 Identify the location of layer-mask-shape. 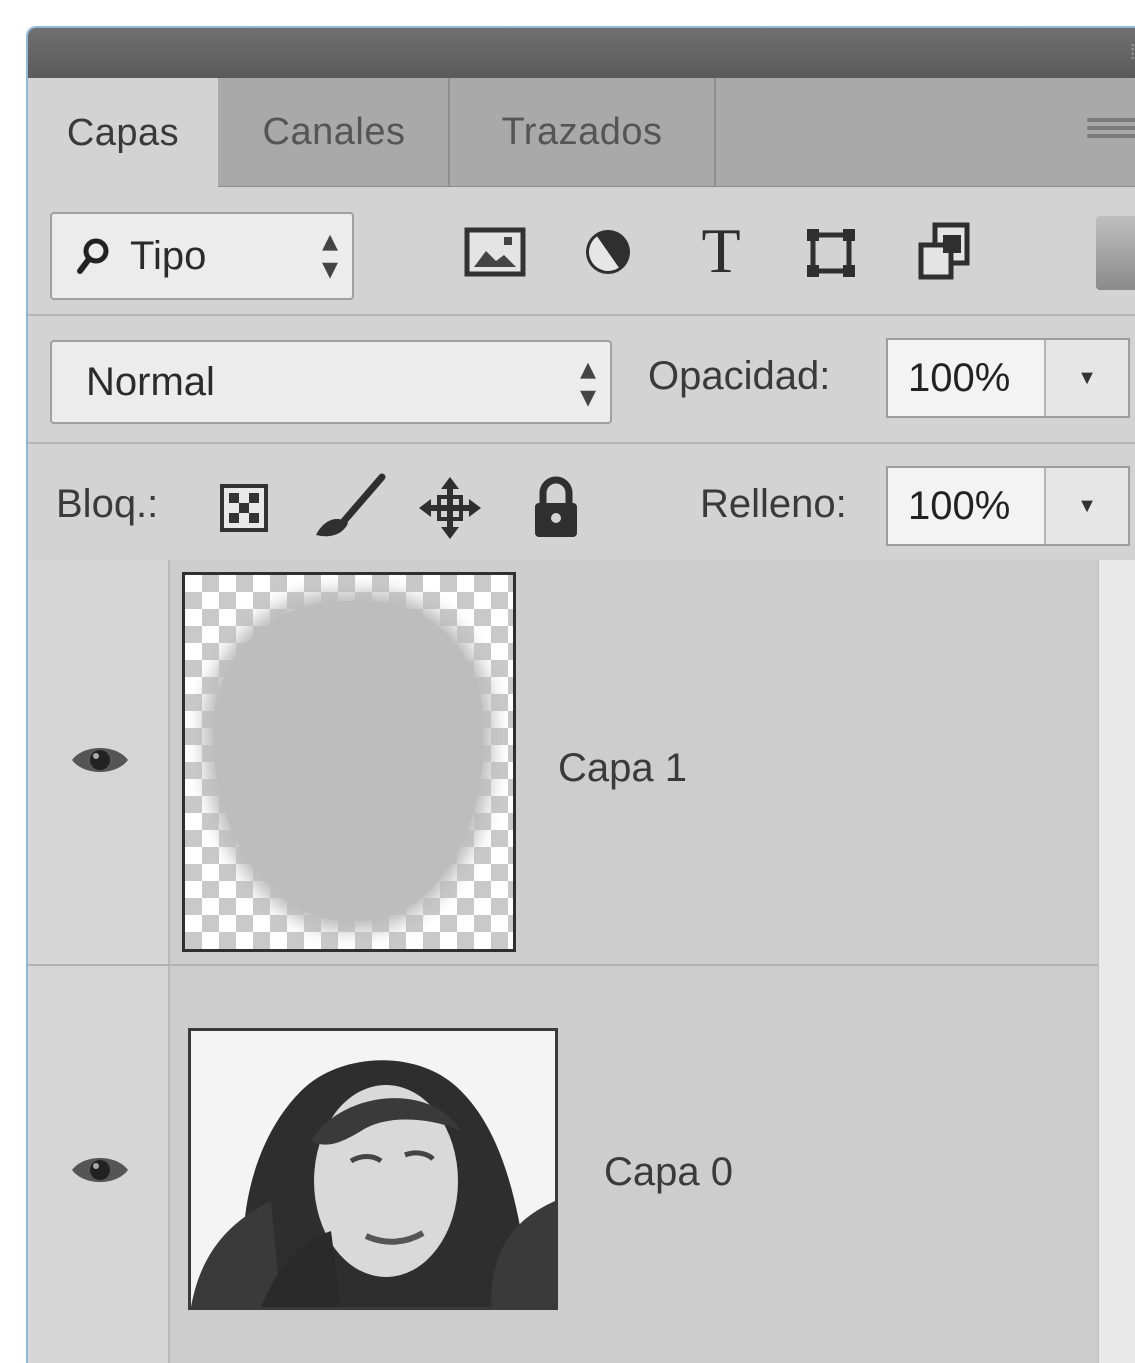
(348, 761).